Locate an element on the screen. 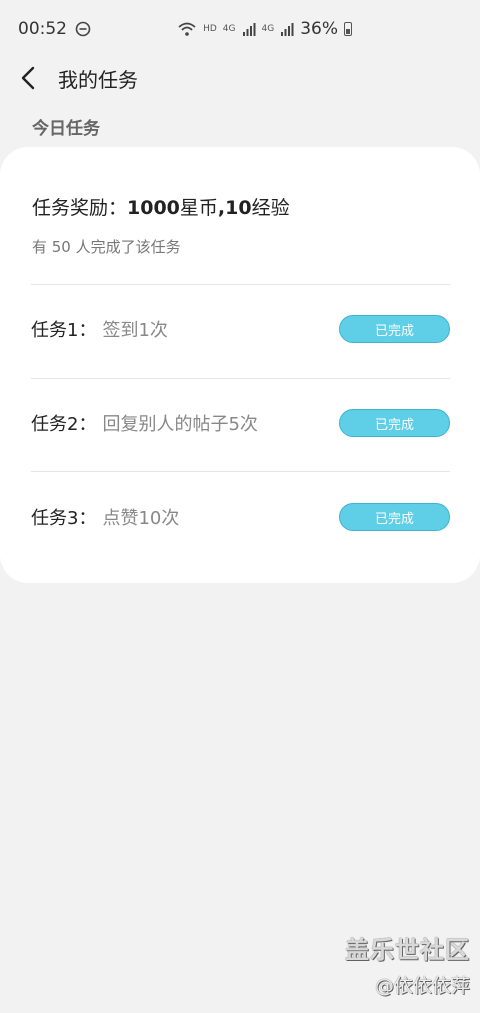  do-not-disturb-icon is located at coordinates (83, 29).